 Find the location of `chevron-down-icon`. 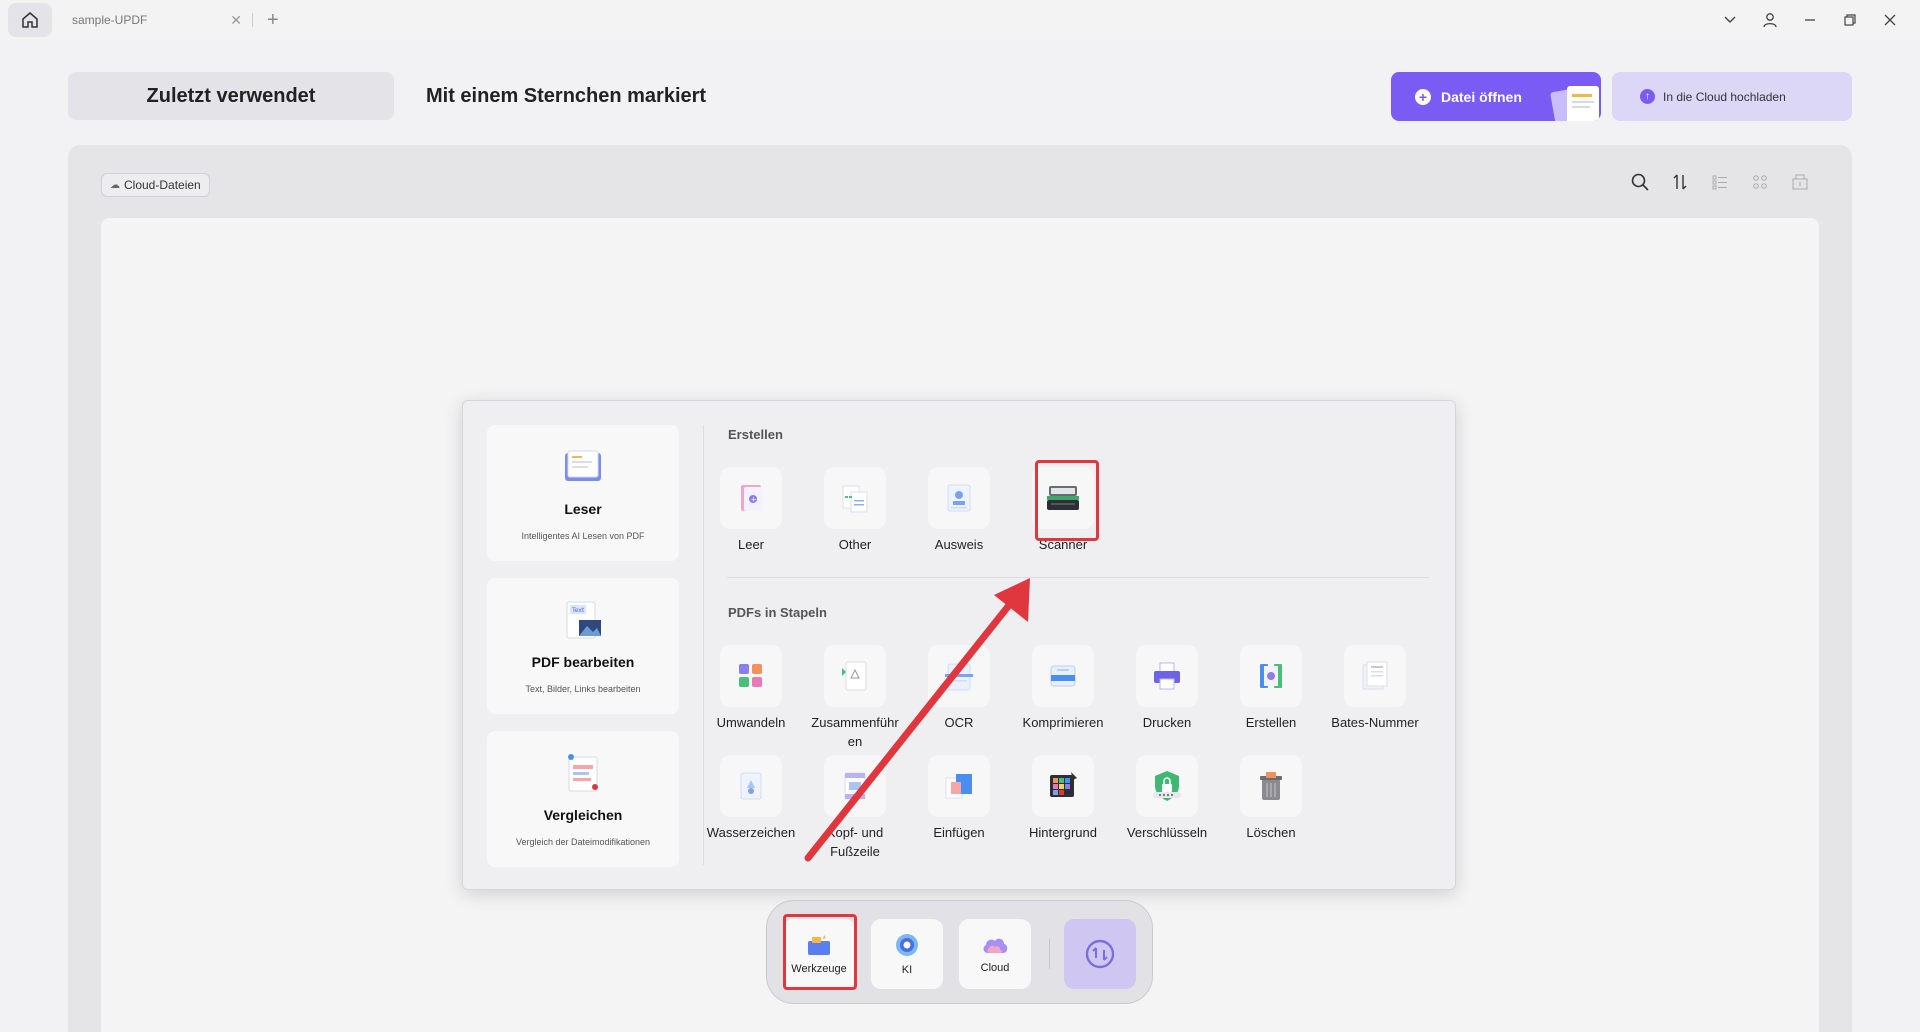

chevron-down-icon is located at coordinates (1730, 20).